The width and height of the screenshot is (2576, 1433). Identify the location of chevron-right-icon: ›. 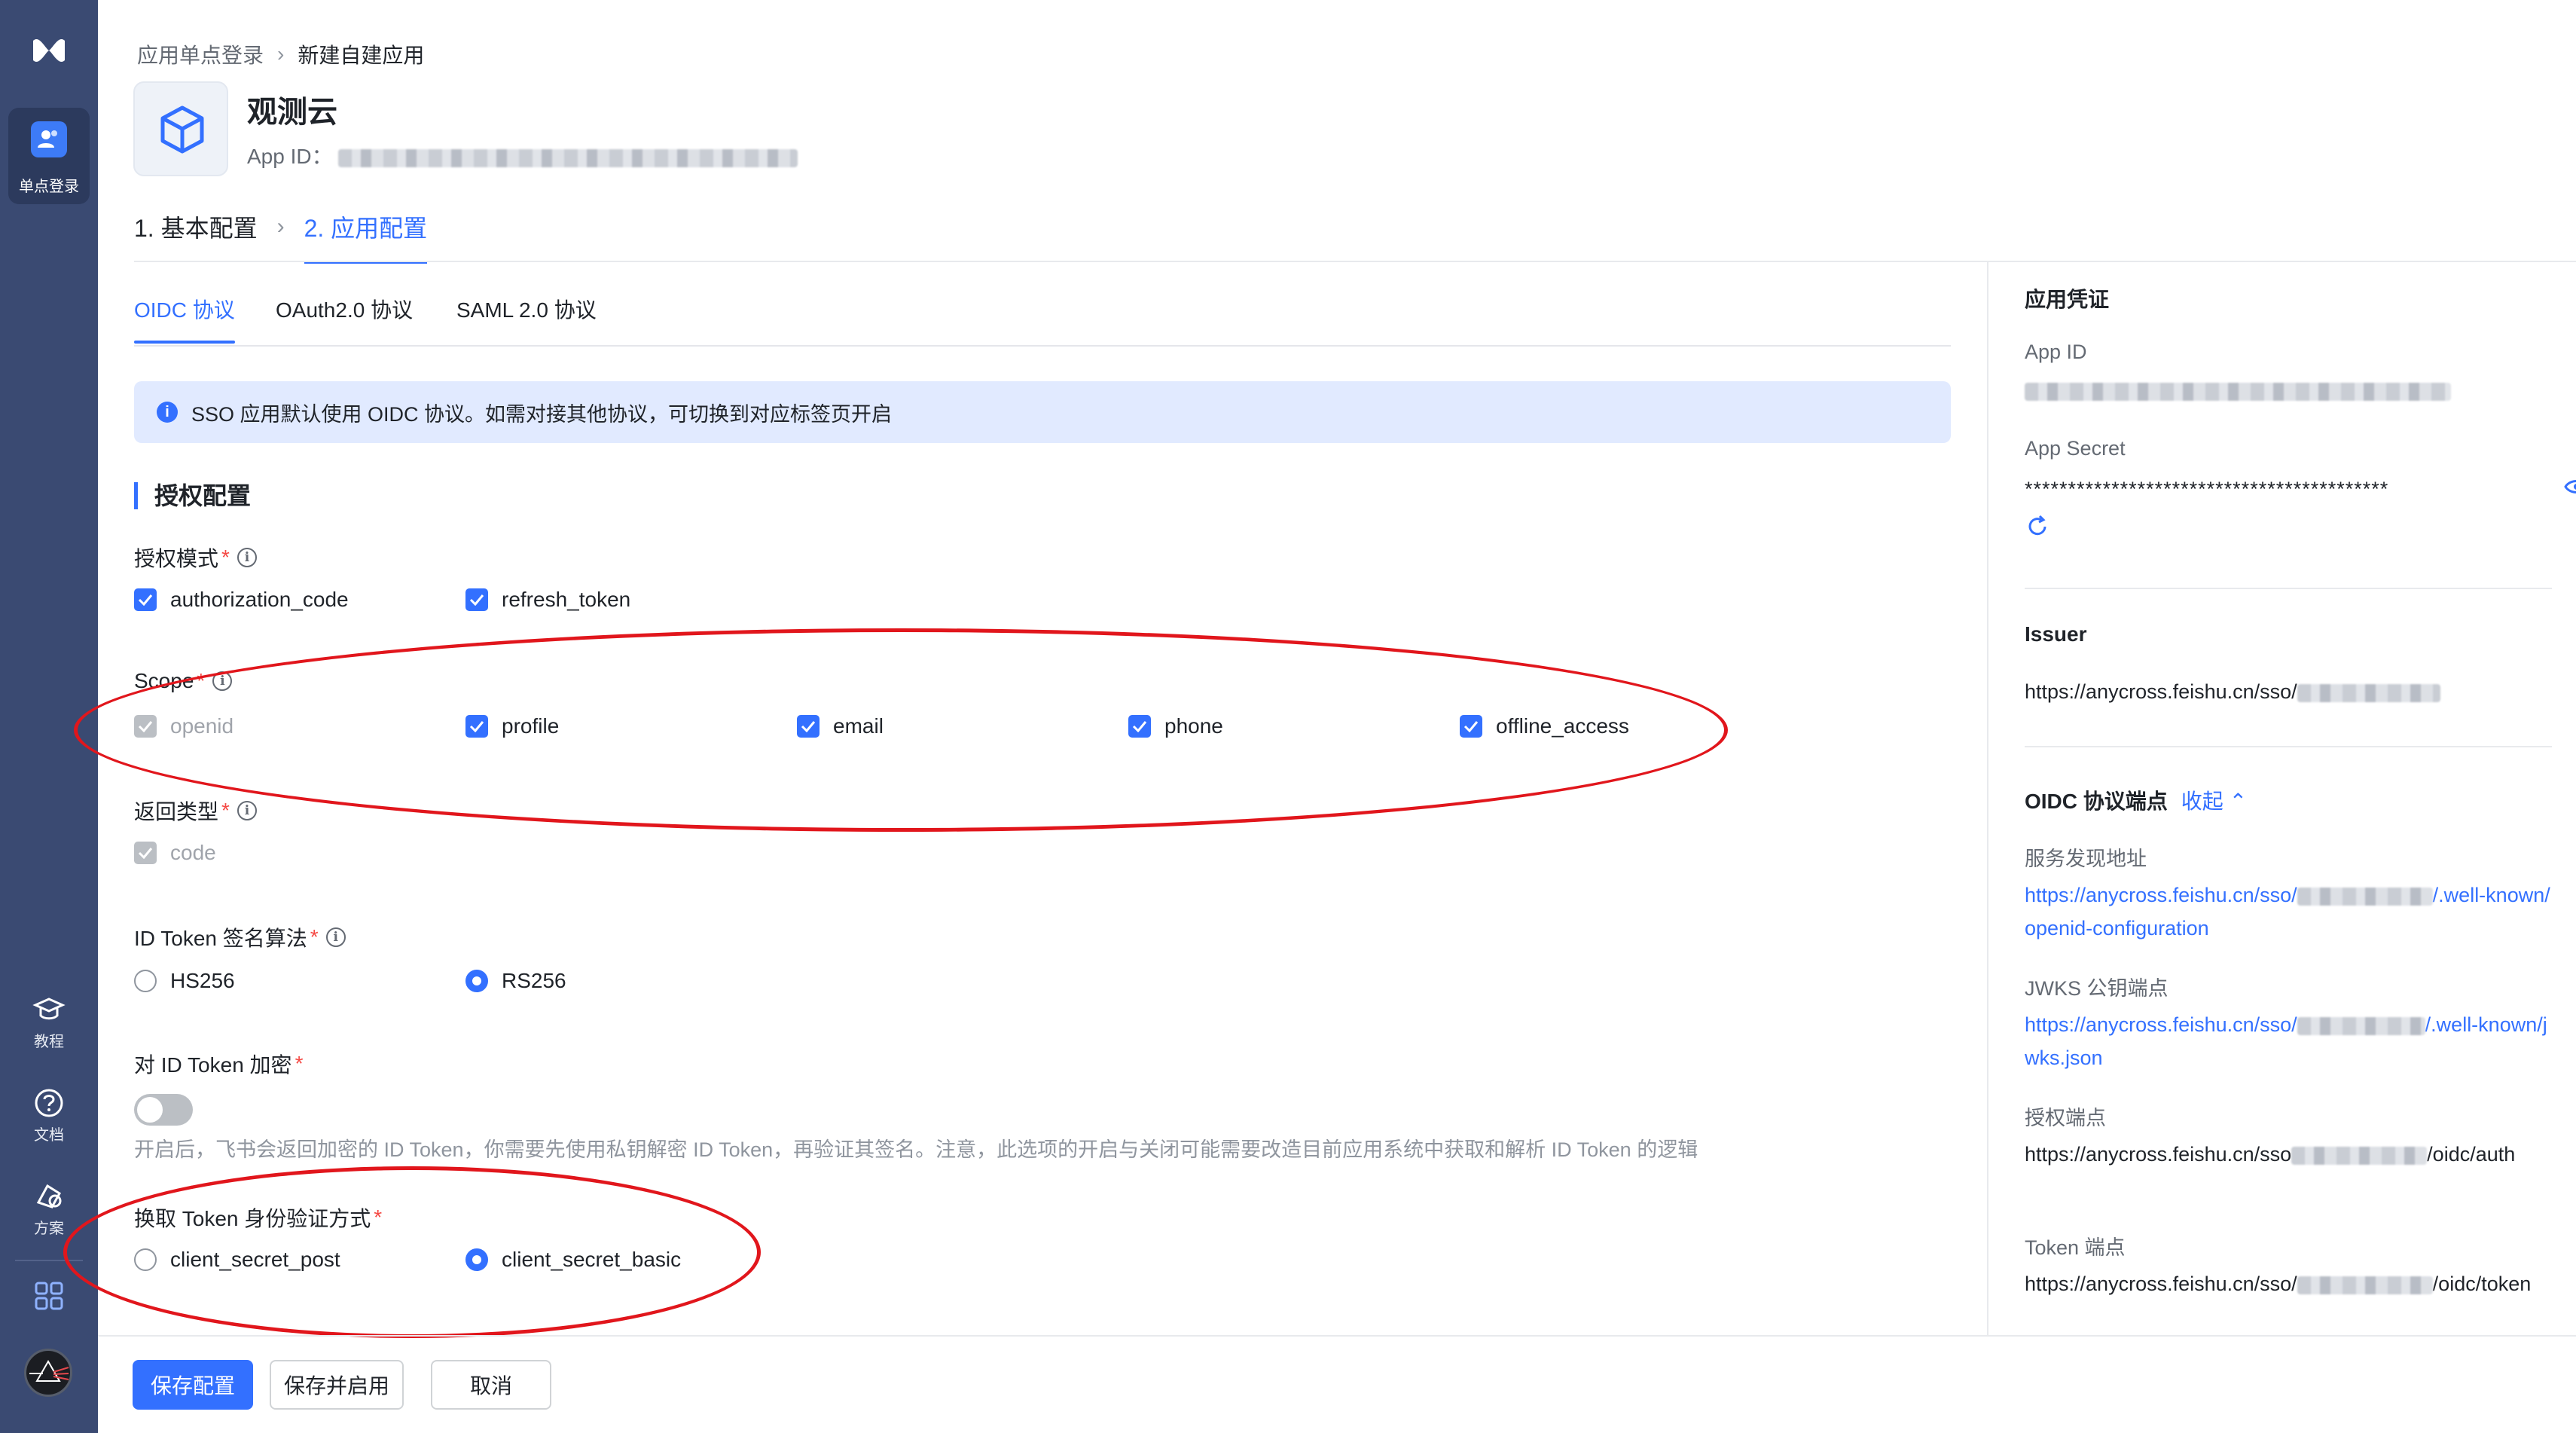
(281, 54).